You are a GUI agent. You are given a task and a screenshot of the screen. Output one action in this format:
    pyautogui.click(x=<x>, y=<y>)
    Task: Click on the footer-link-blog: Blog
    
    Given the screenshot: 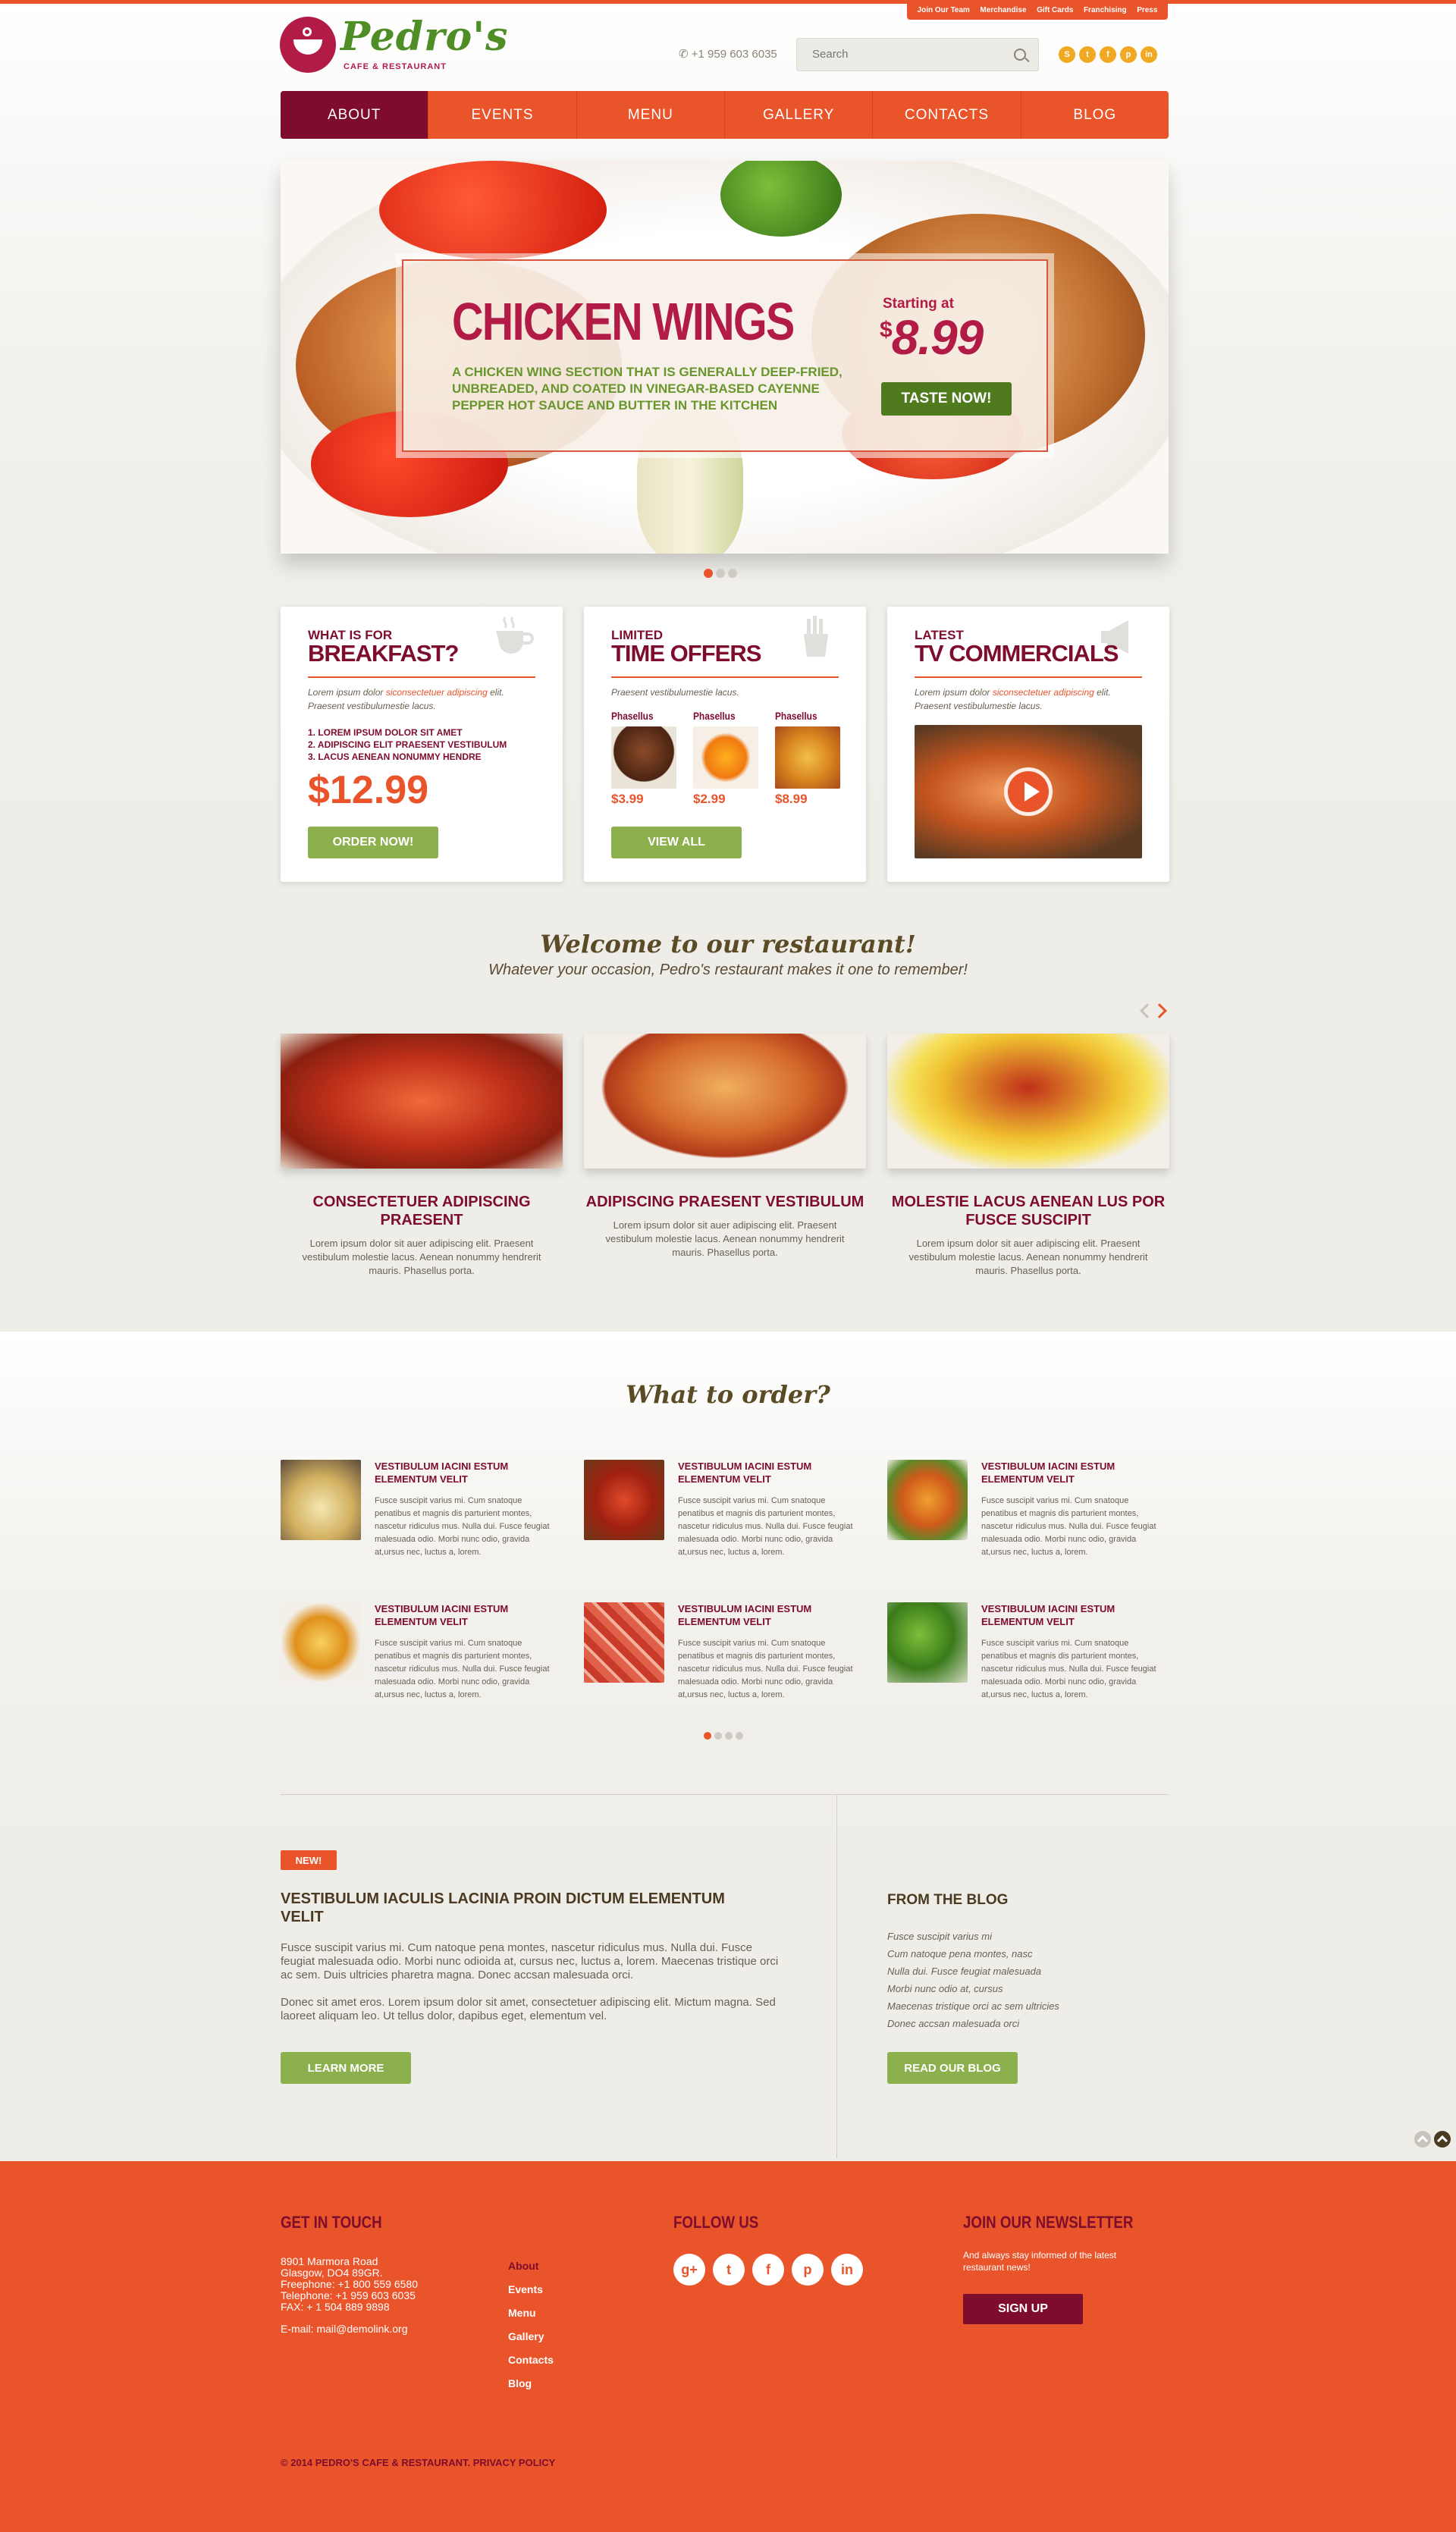 What is the action you would take?
    pyautogui.click(x=531, y=2384)
    